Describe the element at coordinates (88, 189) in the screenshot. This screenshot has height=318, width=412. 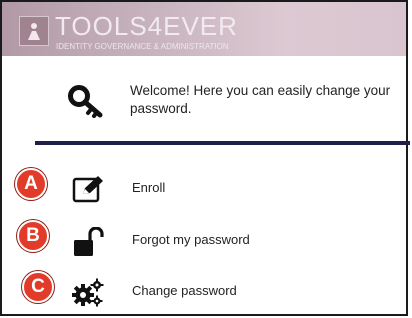
I see `edit-icon` at that location.